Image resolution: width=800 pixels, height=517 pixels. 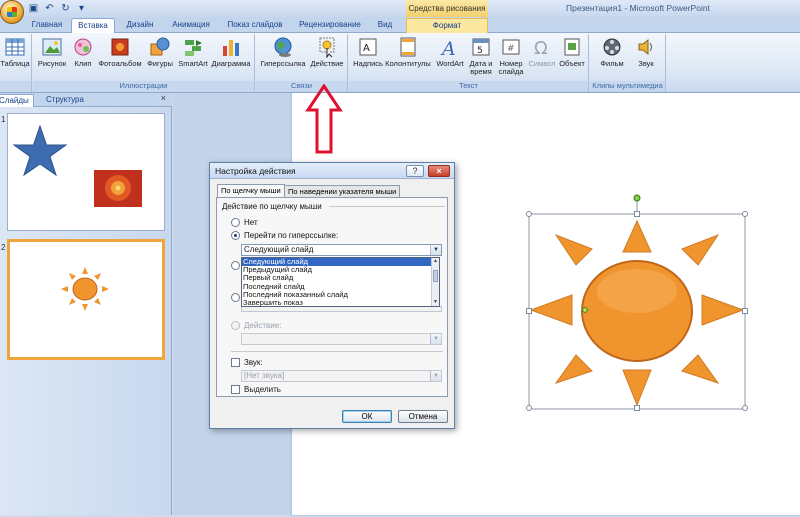 What do you see at coordinates (251, 191) in the screenshot?
I see `tab-on-mouse-click: По щелчку мыши` at bounding box center [251, 191].